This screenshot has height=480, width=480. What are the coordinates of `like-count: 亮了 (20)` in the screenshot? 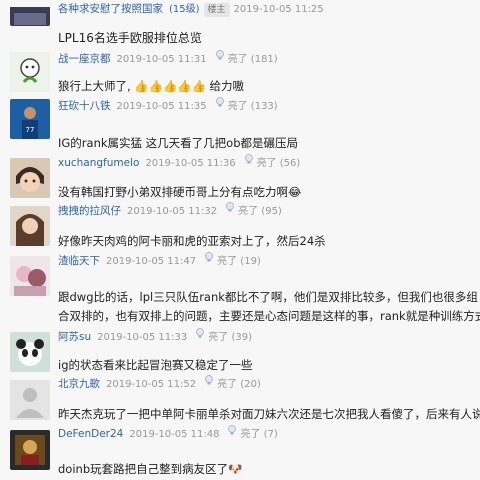 It's located at (239, 384).